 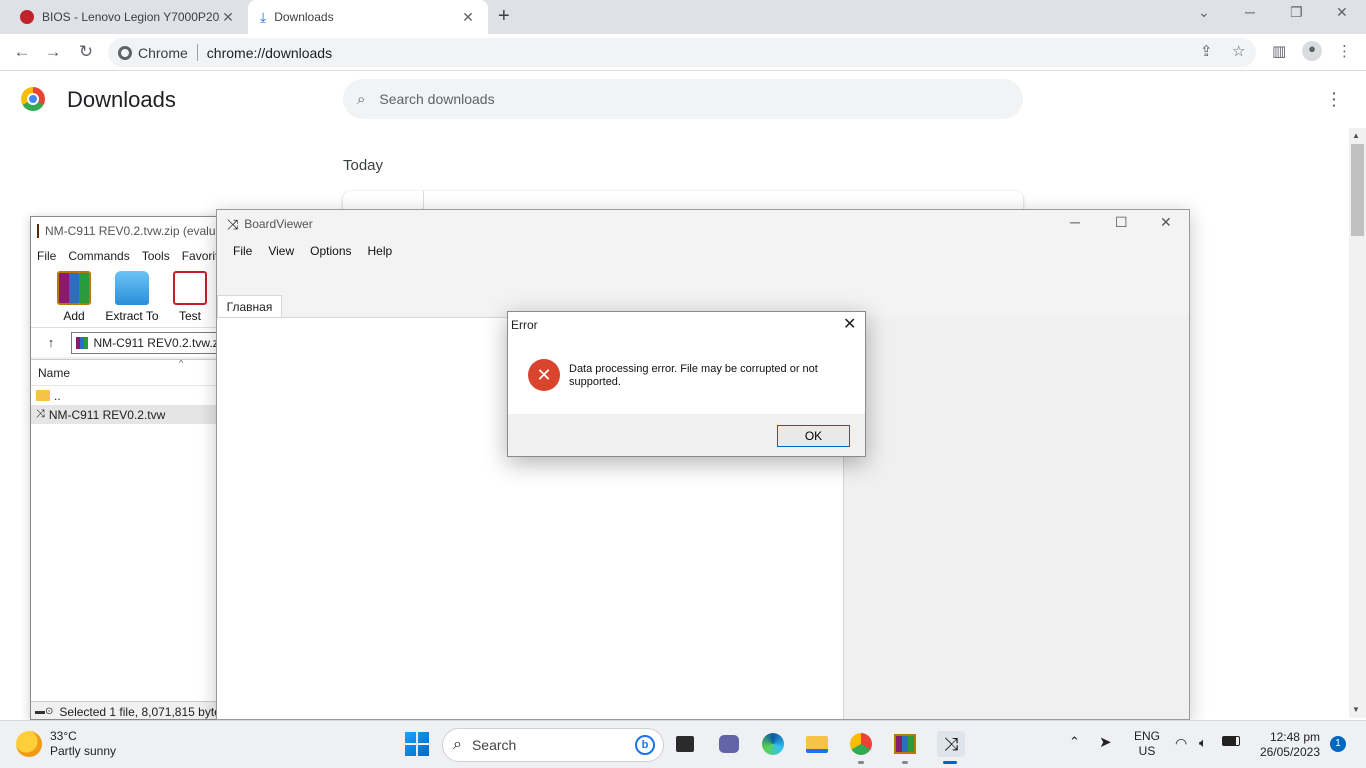 What do you see at coordinates (951, 747) in the screenshot?
I see `boardviewer-taskbar-icon: ⤨` at bounding box center [951, 747].